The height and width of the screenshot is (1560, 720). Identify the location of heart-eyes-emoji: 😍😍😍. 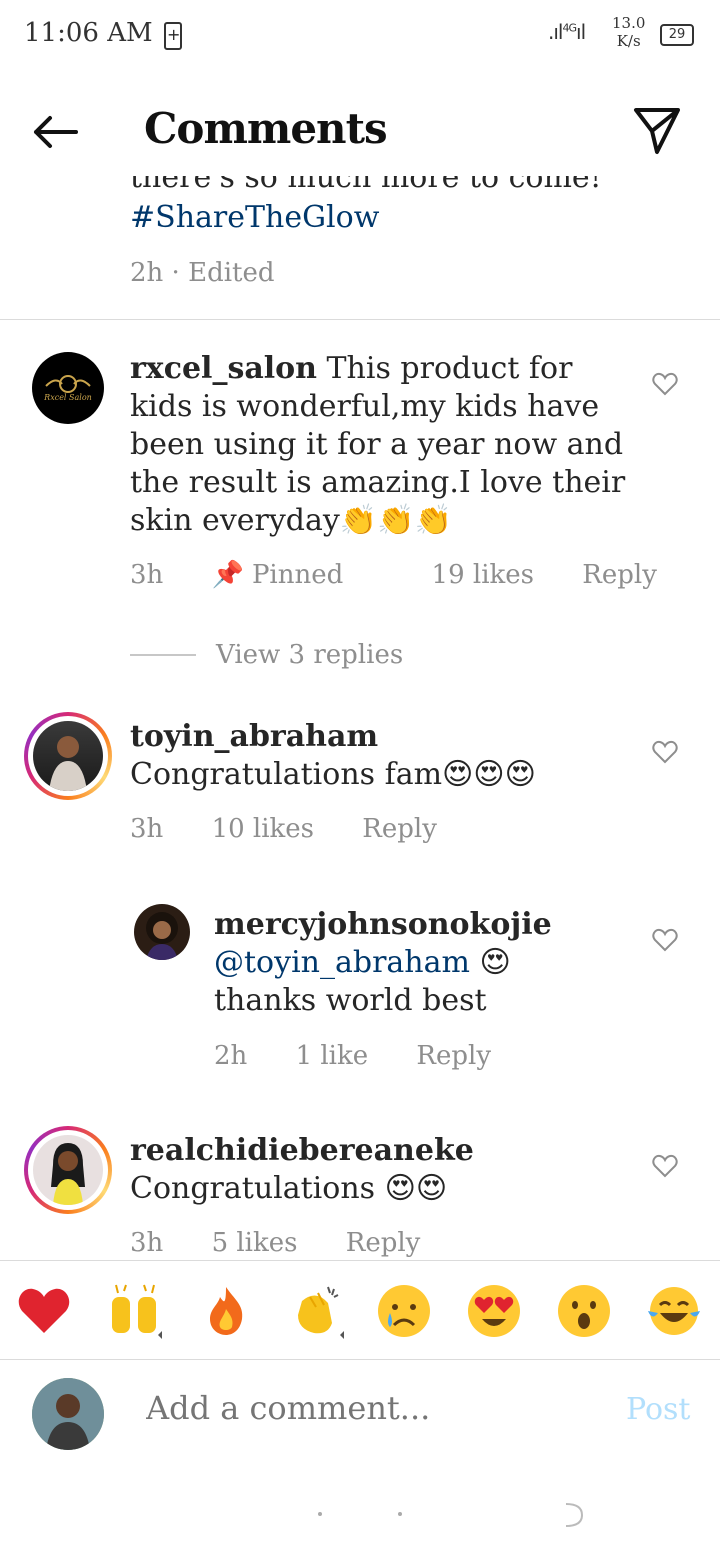
(489, 774).